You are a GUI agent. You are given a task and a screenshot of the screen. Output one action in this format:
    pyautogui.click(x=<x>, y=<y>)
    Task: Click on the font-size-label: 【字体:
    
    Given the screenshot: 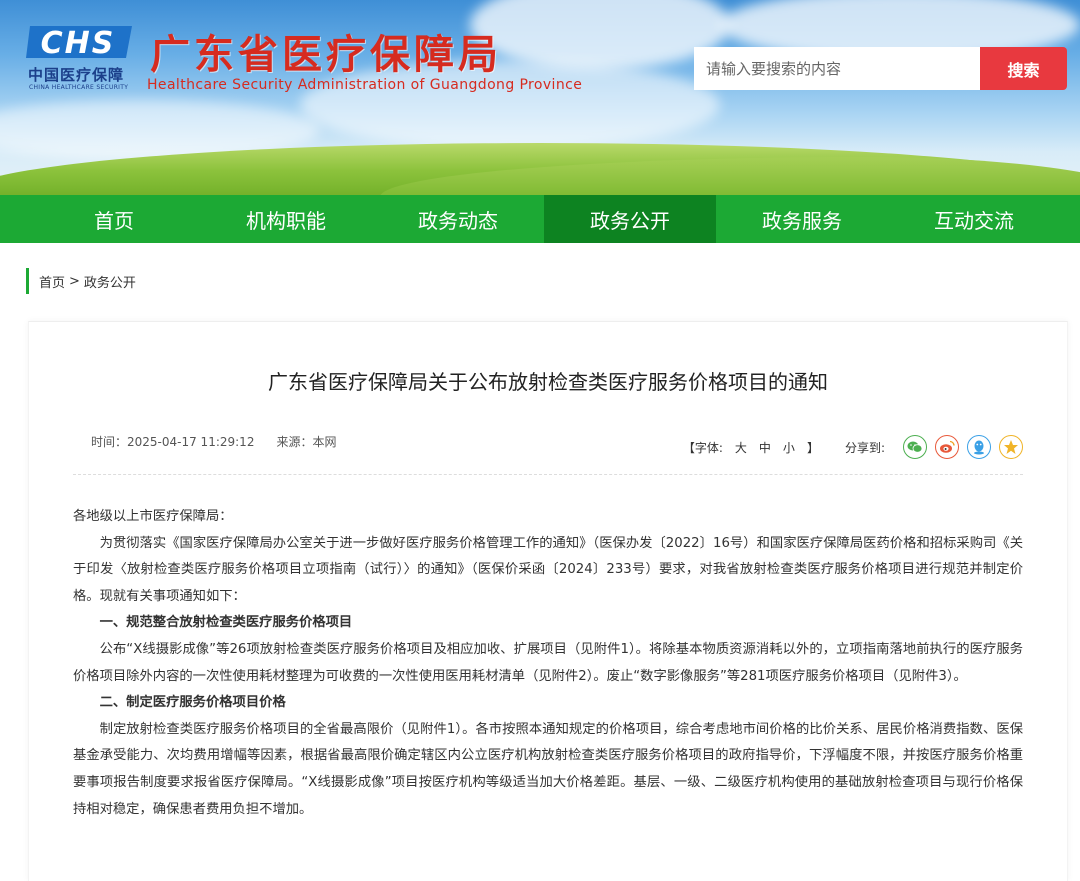 What is the action you would take?
    pyautogui.click(x=702, y=447)
    